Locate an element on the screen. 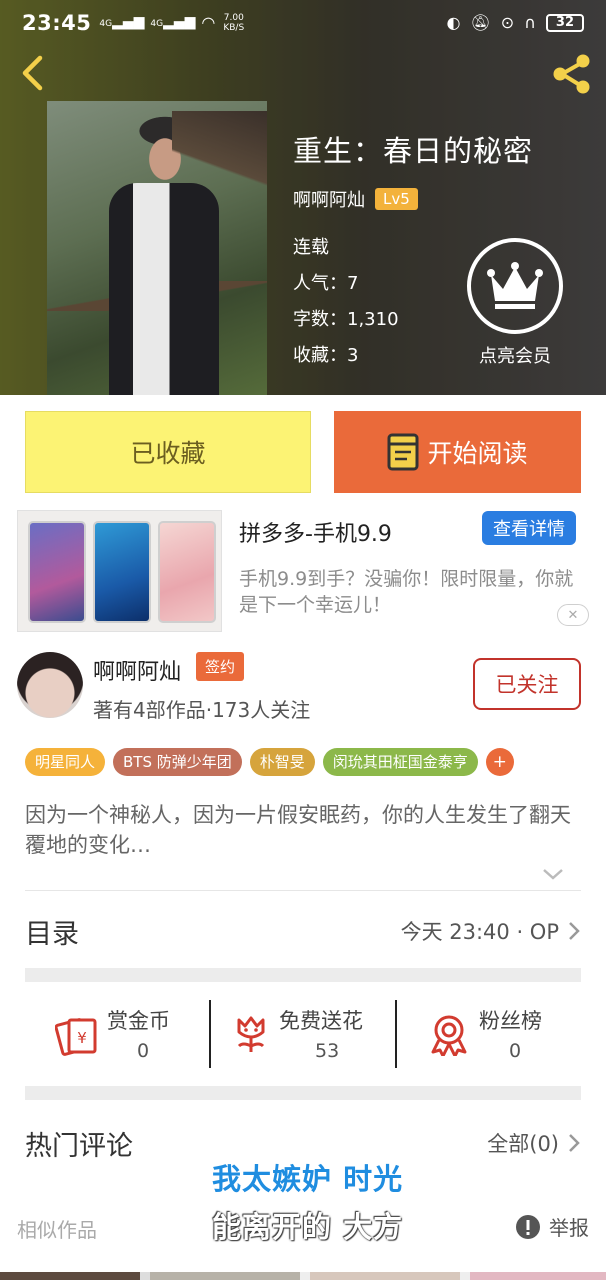 The height and width of the screenshot is (1280, 606). share-button is located at coordinates (572, 74).